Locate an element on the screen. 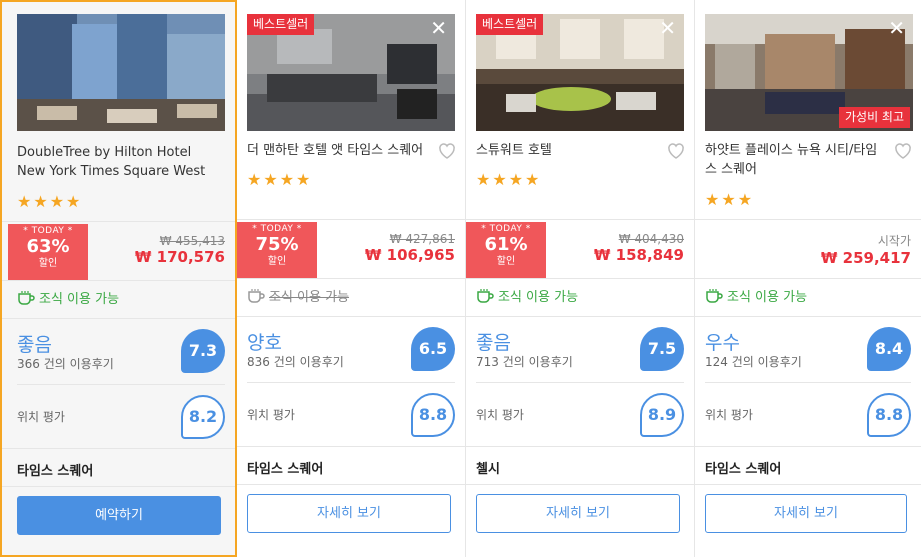 The width and height of the screenshot is (921, 557). review-count: 836 건의 이용후기 is located at coordinates (295, 361).